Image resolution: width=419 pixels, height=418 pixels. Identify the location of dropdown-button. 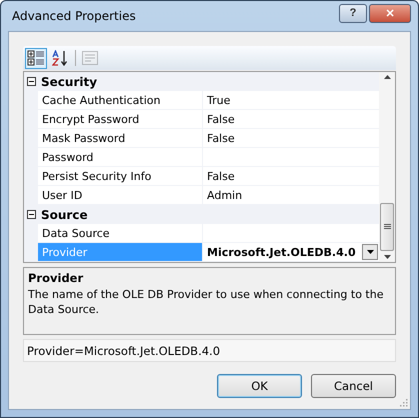
(370, 252).